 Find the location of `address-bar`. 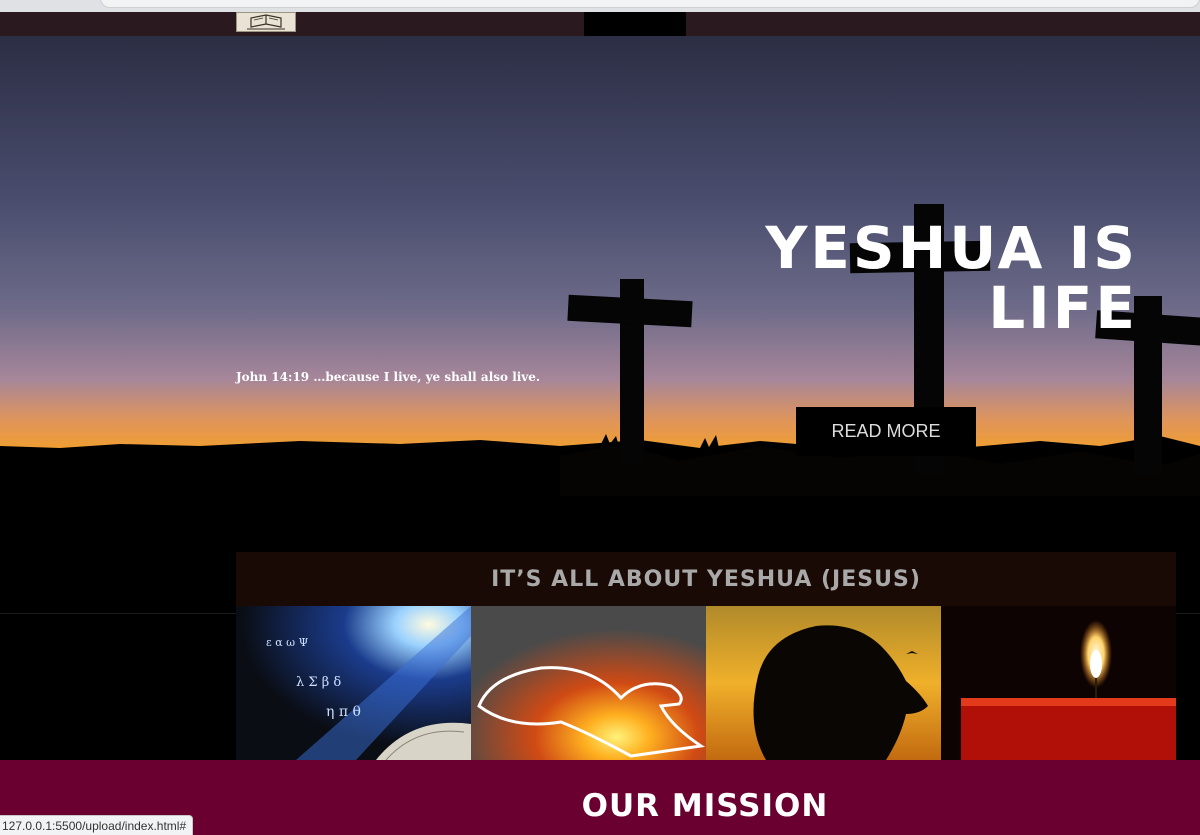

address-bar is located at coordinates (650, 4).